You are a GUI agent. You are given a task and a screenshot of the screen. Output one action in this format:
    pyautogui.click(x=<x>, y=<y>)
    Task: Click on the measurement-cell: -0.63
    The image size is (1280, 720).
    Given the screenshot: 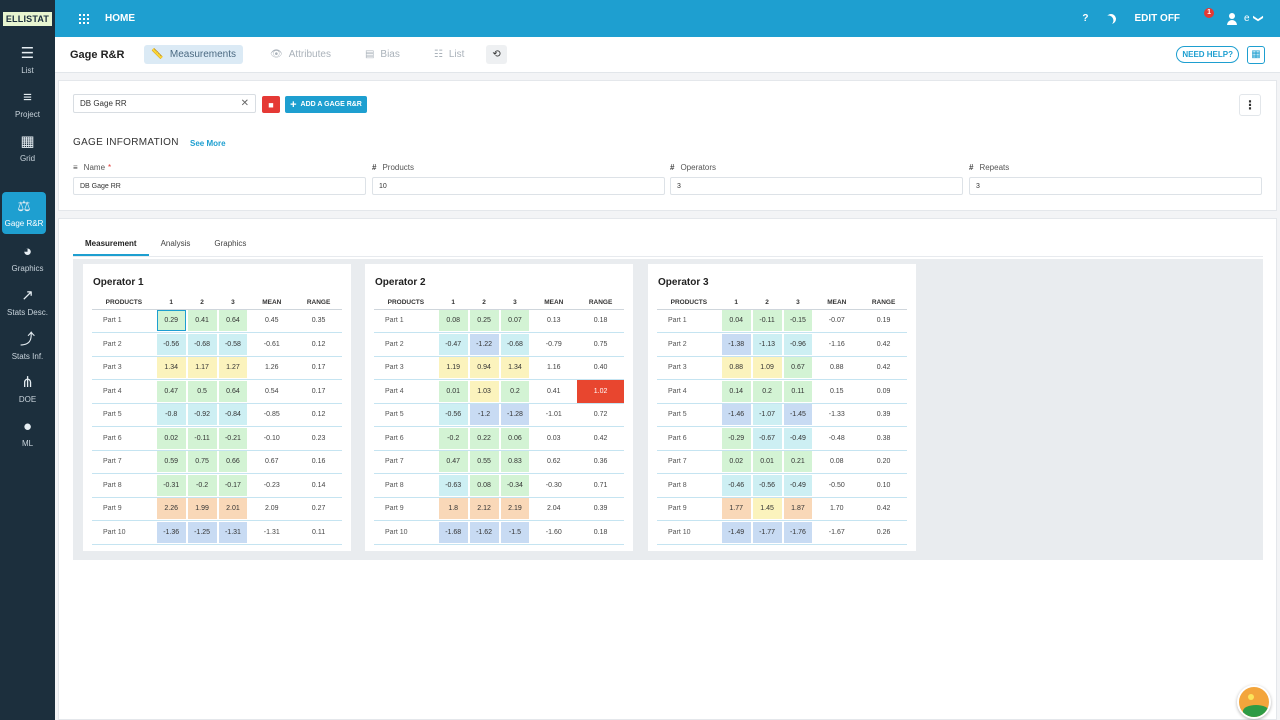 What is the action you would take?
    pyautogui.click(x=453, y=485)
    